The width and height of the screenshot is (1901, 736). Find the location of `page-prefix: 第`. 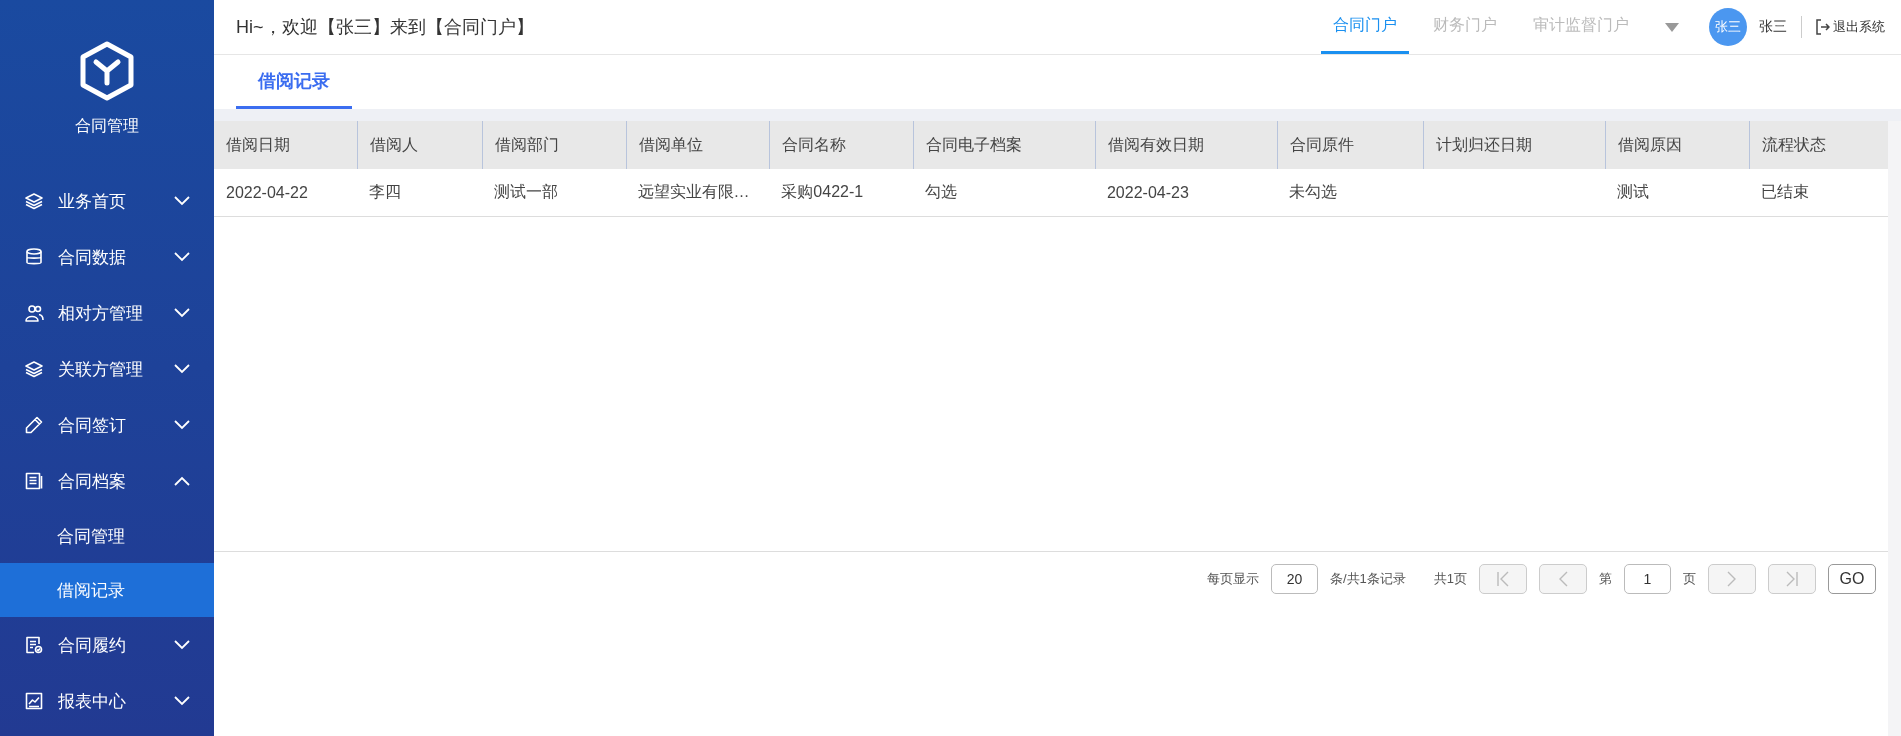

page-prefix: 第 is located at coordinates (1605, 579).